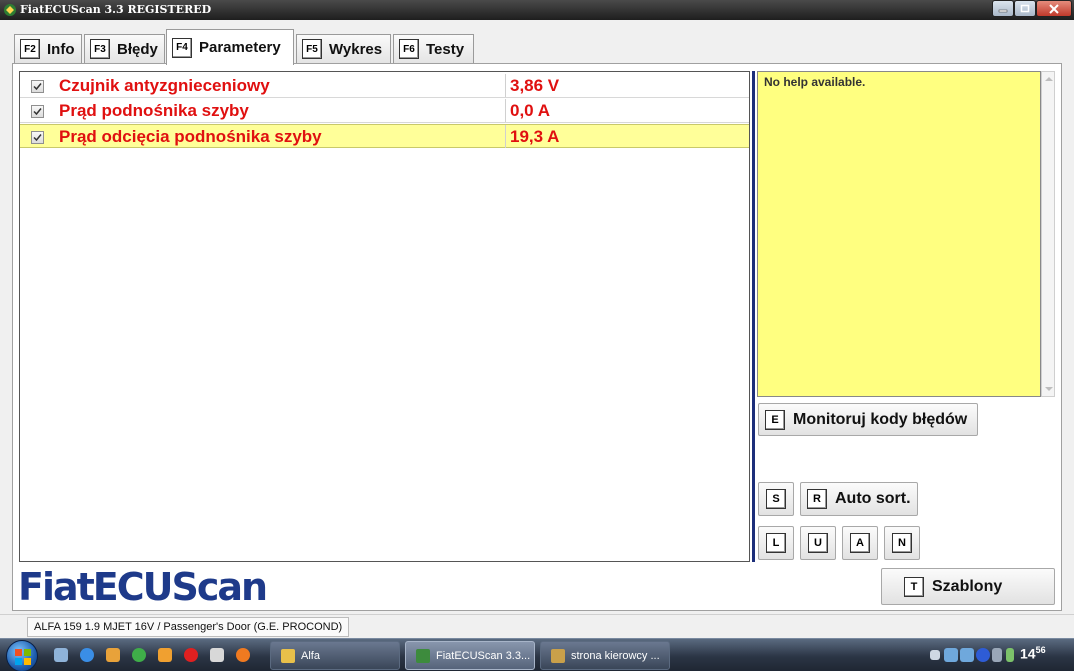 The height and width of the screenshot is (671, 1074). What do you see at coordinates (1048, 234) in the screenshot?
I see `help-scrollbar` at bounding box center [1048, 234].